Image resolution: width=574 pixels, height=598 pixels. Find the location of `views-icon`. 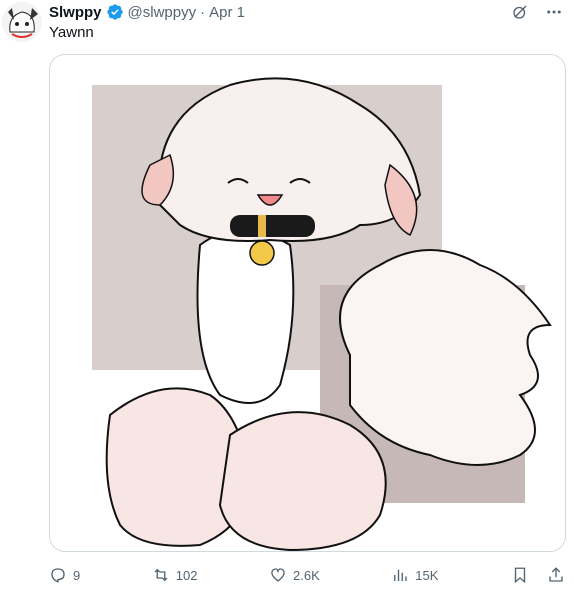

views-icon is located at coordinates (400, 575).